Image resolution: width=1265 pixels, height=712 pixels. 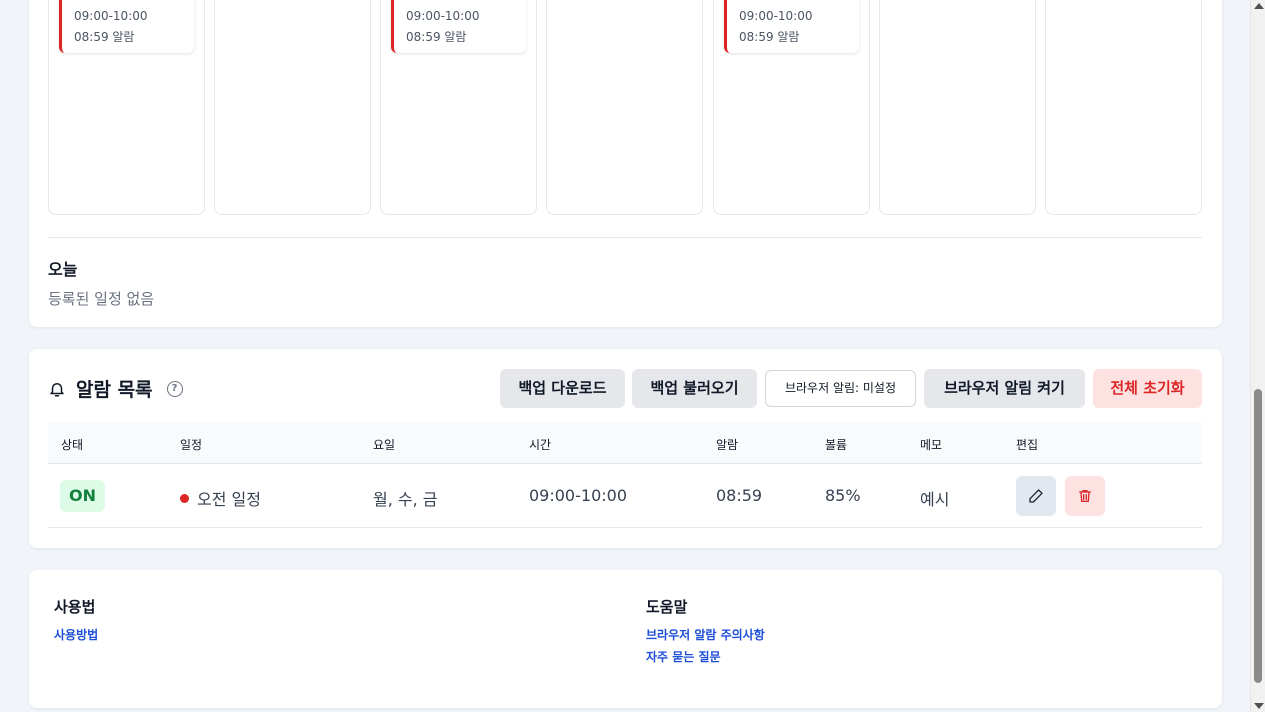 I want to click on faq-link: 자주 묻는 질문, so click(x=683, y=656).